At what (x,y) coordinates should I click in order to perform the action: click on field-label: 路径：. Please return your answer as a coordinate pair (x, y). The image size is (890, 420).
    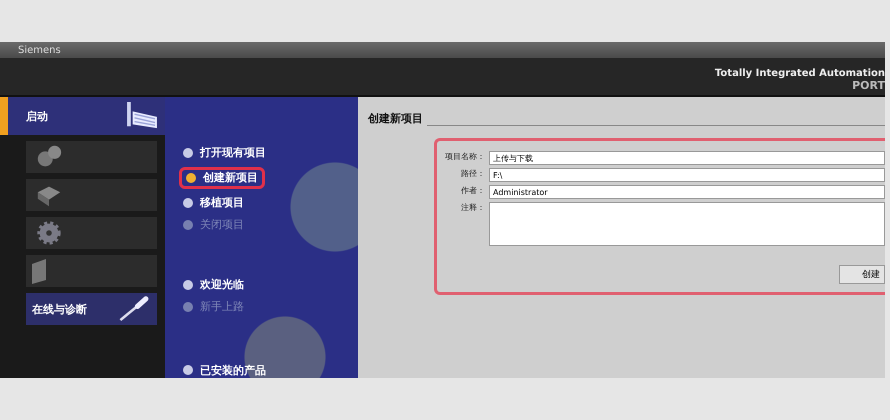
    Looking at the image, I should click on (473, 173).